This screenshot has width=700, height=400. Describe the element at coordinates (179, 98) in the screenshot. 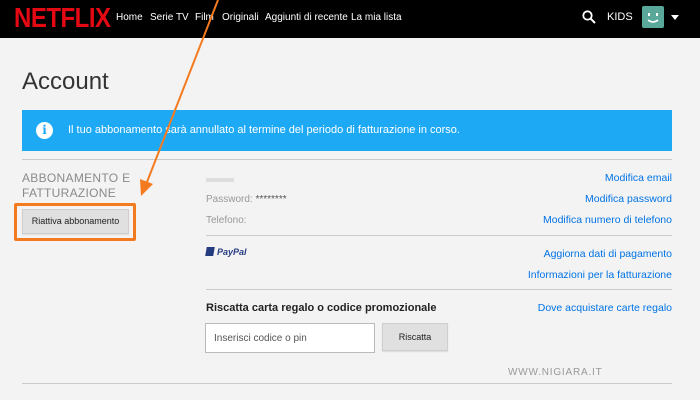

I see `annotation-arrow` at that location.